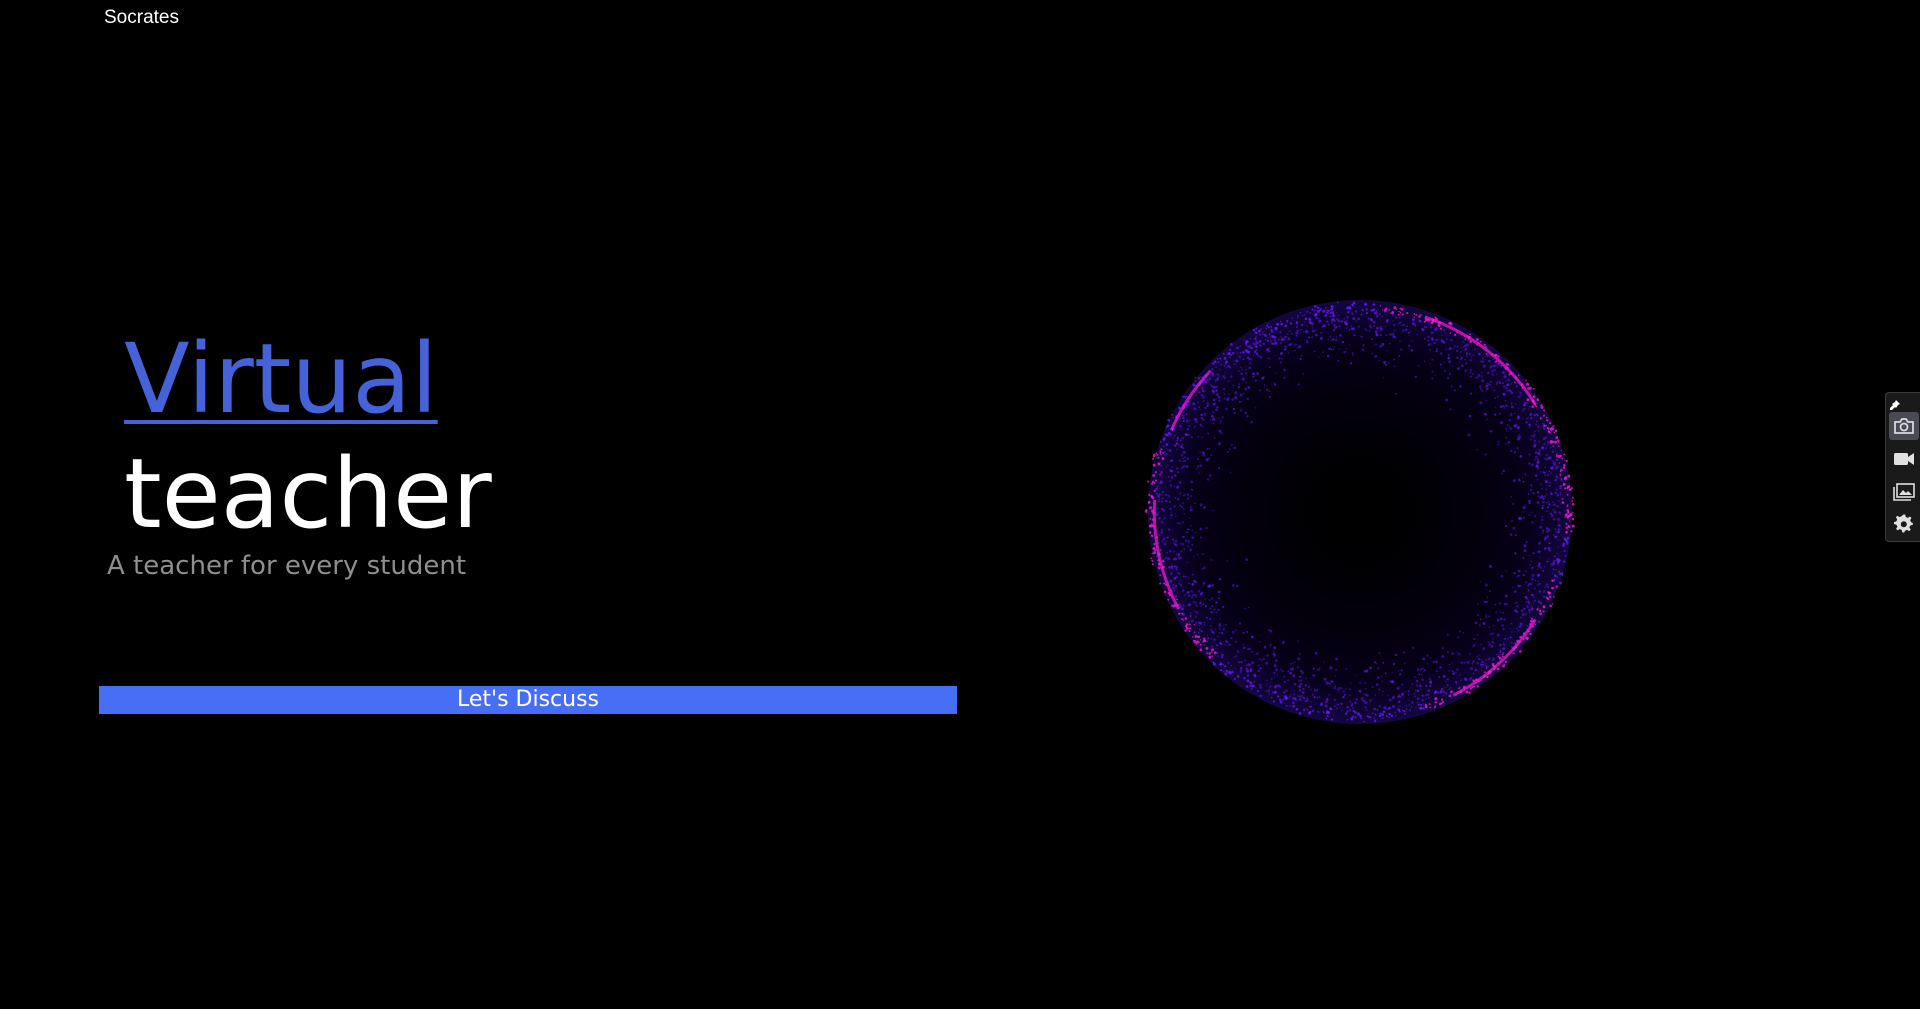  I want to click on camera-button, so click(1904, 426).